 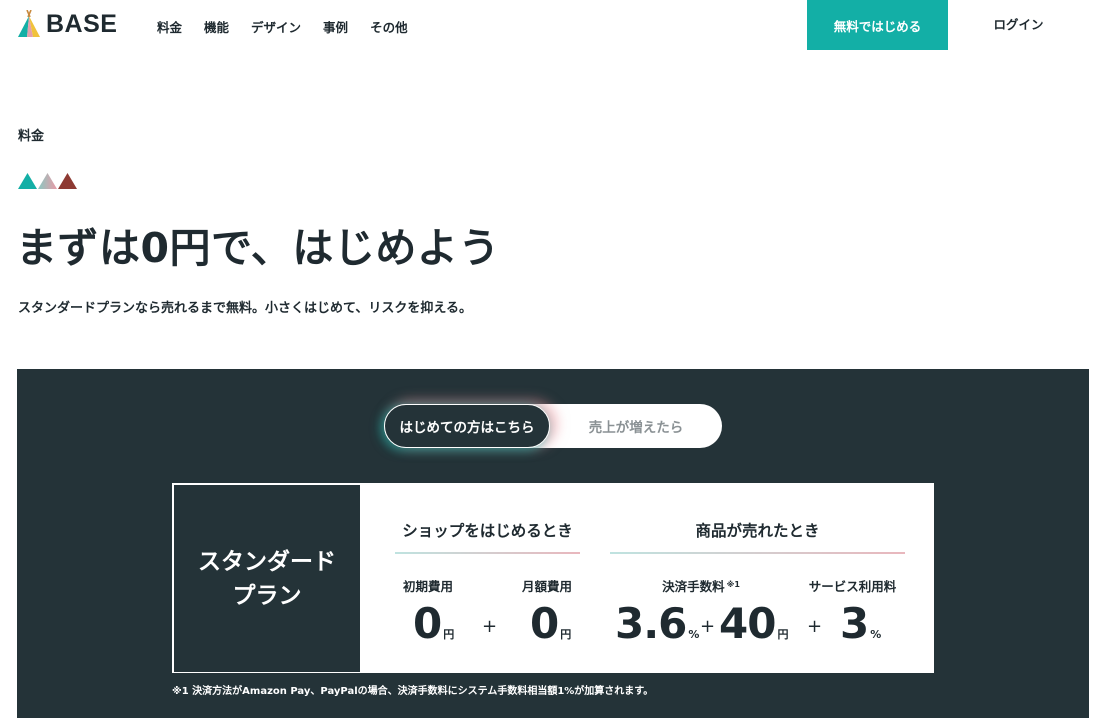 What do you see at coordinates (554, 25) in the screenshot?
I see `site-header: BASE 料金 機能 デザイン 事例 その他 無料ではじめる ログイン` at bounding box center [554, 25].